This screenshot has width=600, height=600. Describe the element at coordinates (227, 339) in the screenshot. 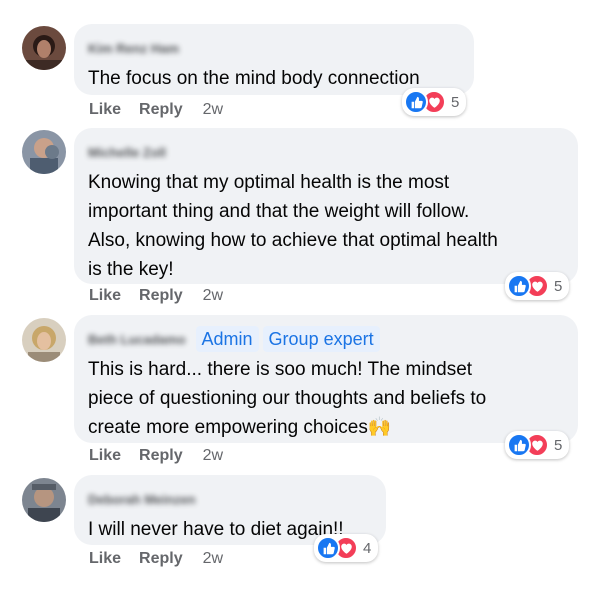

I see `admin-badge: Admin` at that location.